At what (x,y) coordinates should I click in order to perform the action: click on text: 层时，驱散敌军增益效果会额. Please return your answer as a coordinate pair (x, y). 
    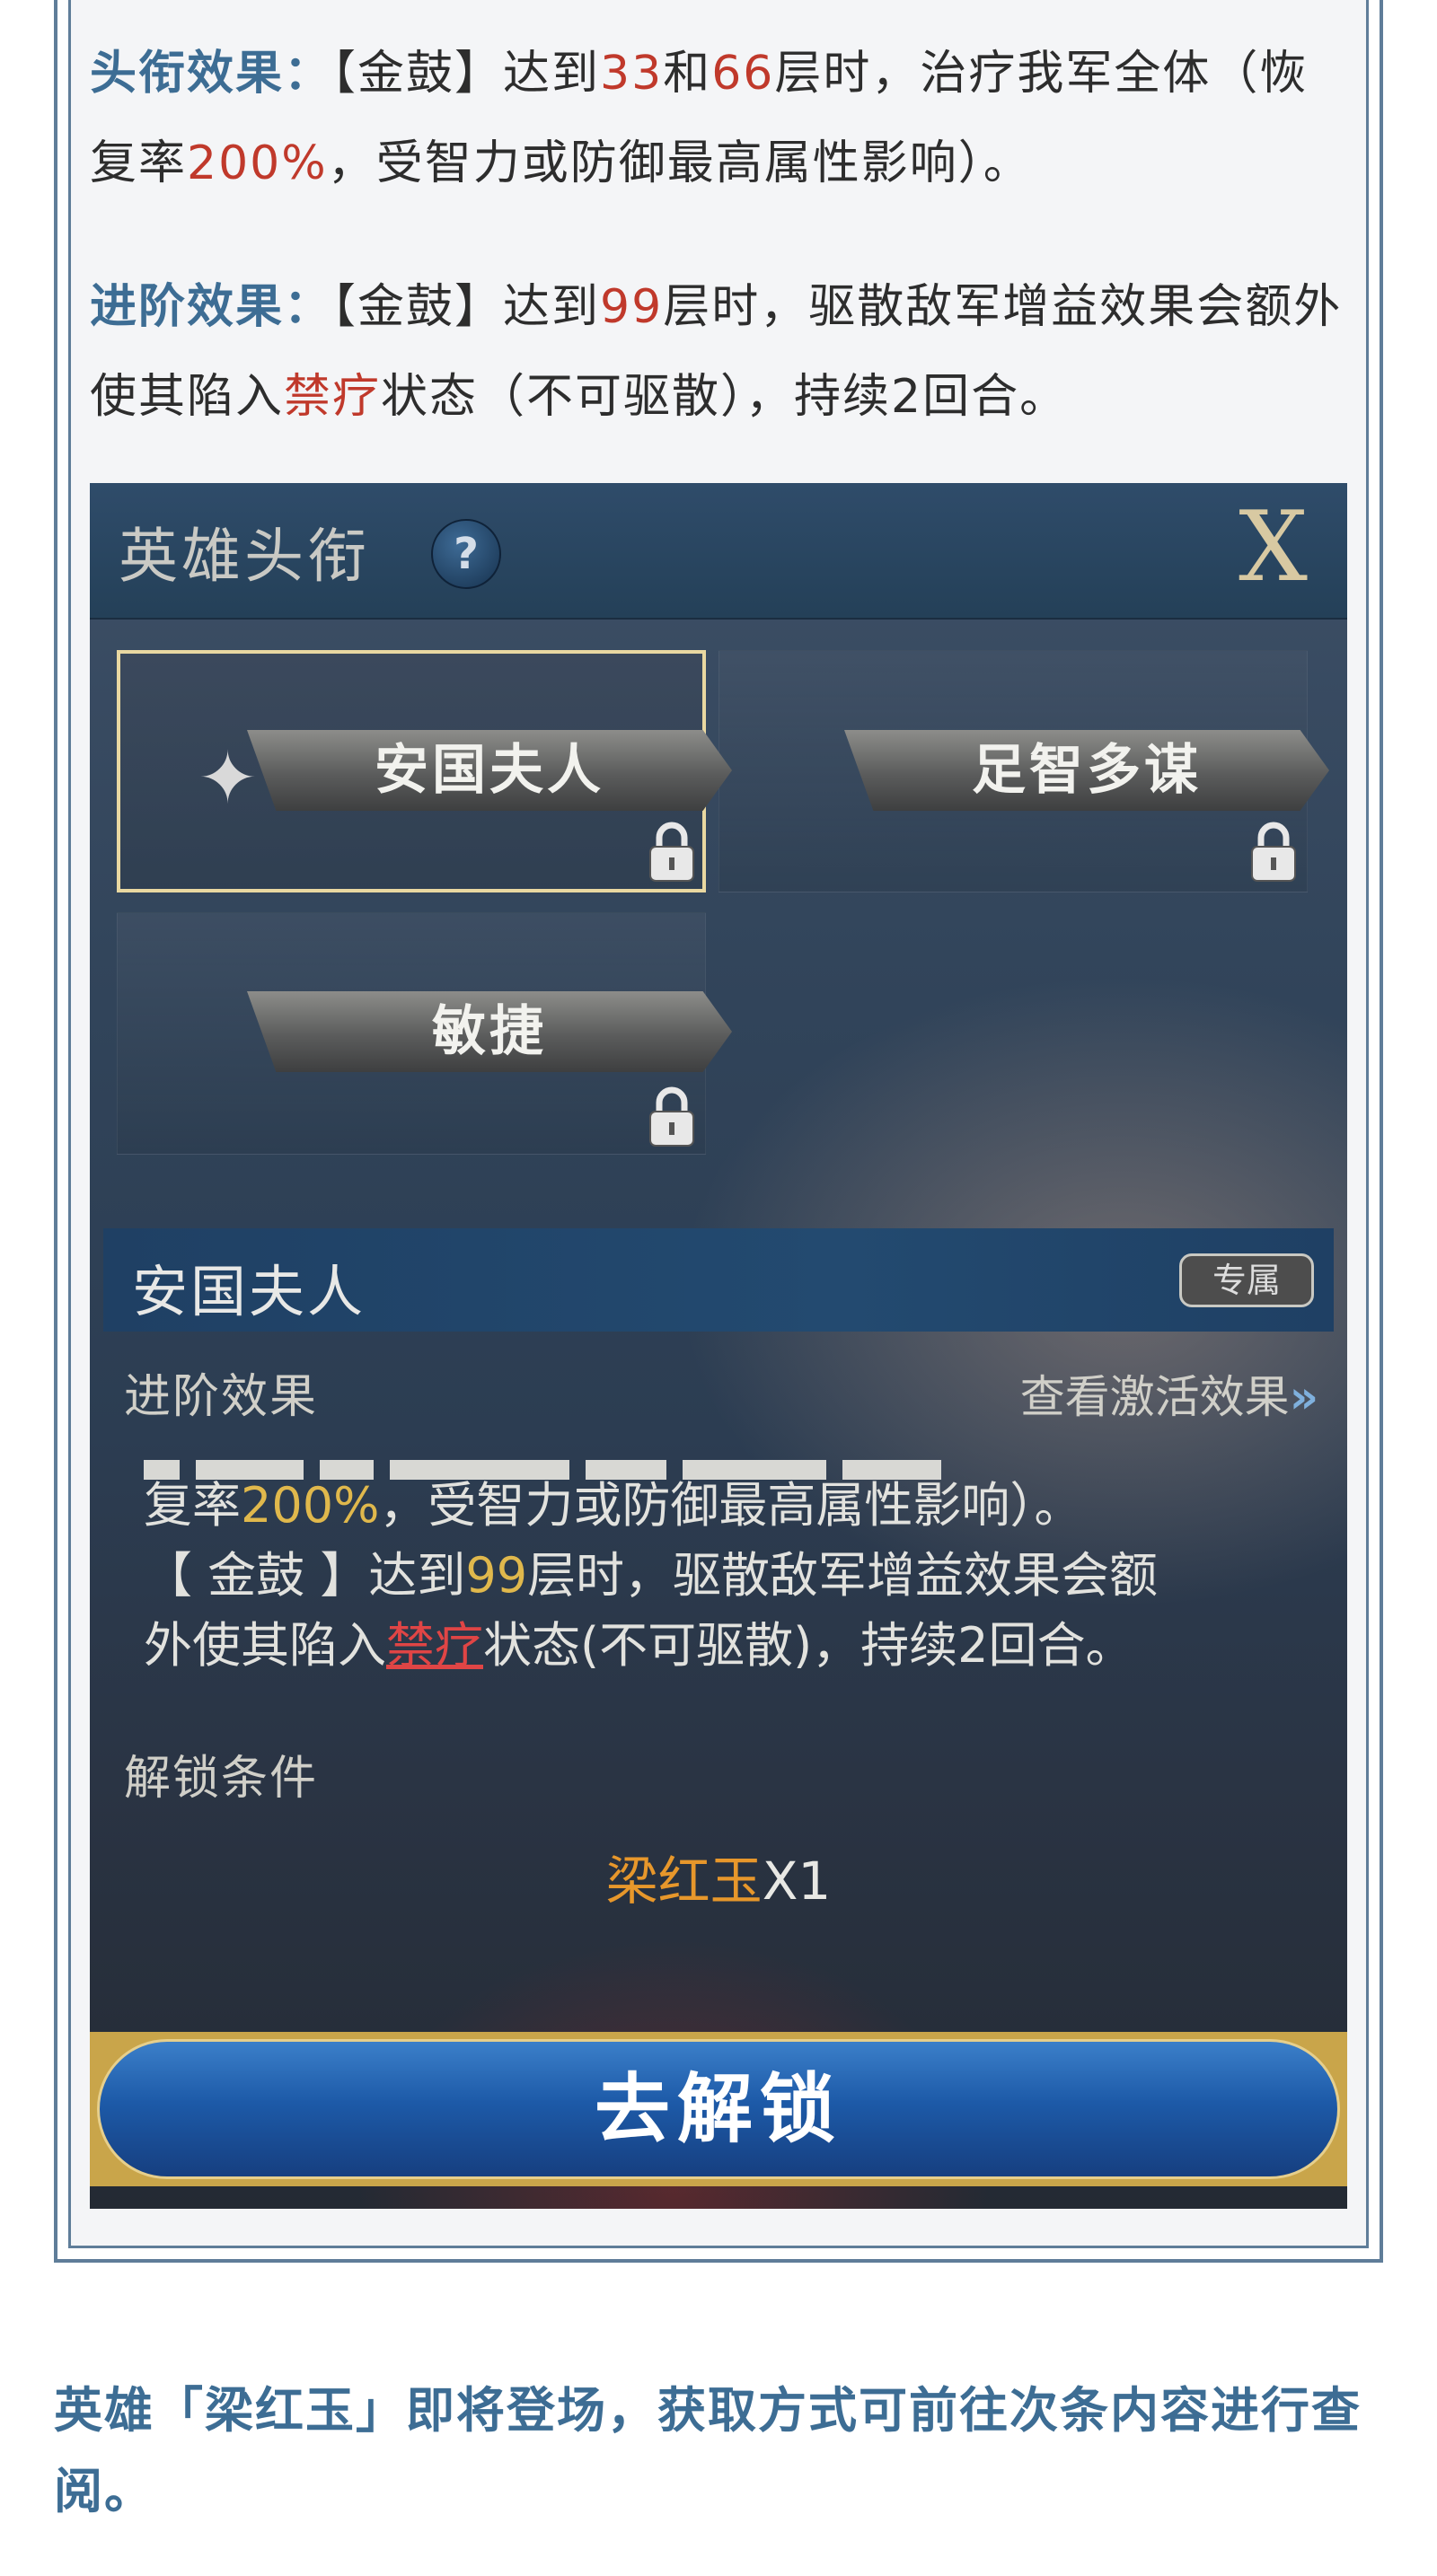
    Looking at the image, I should click on (843, 1575).